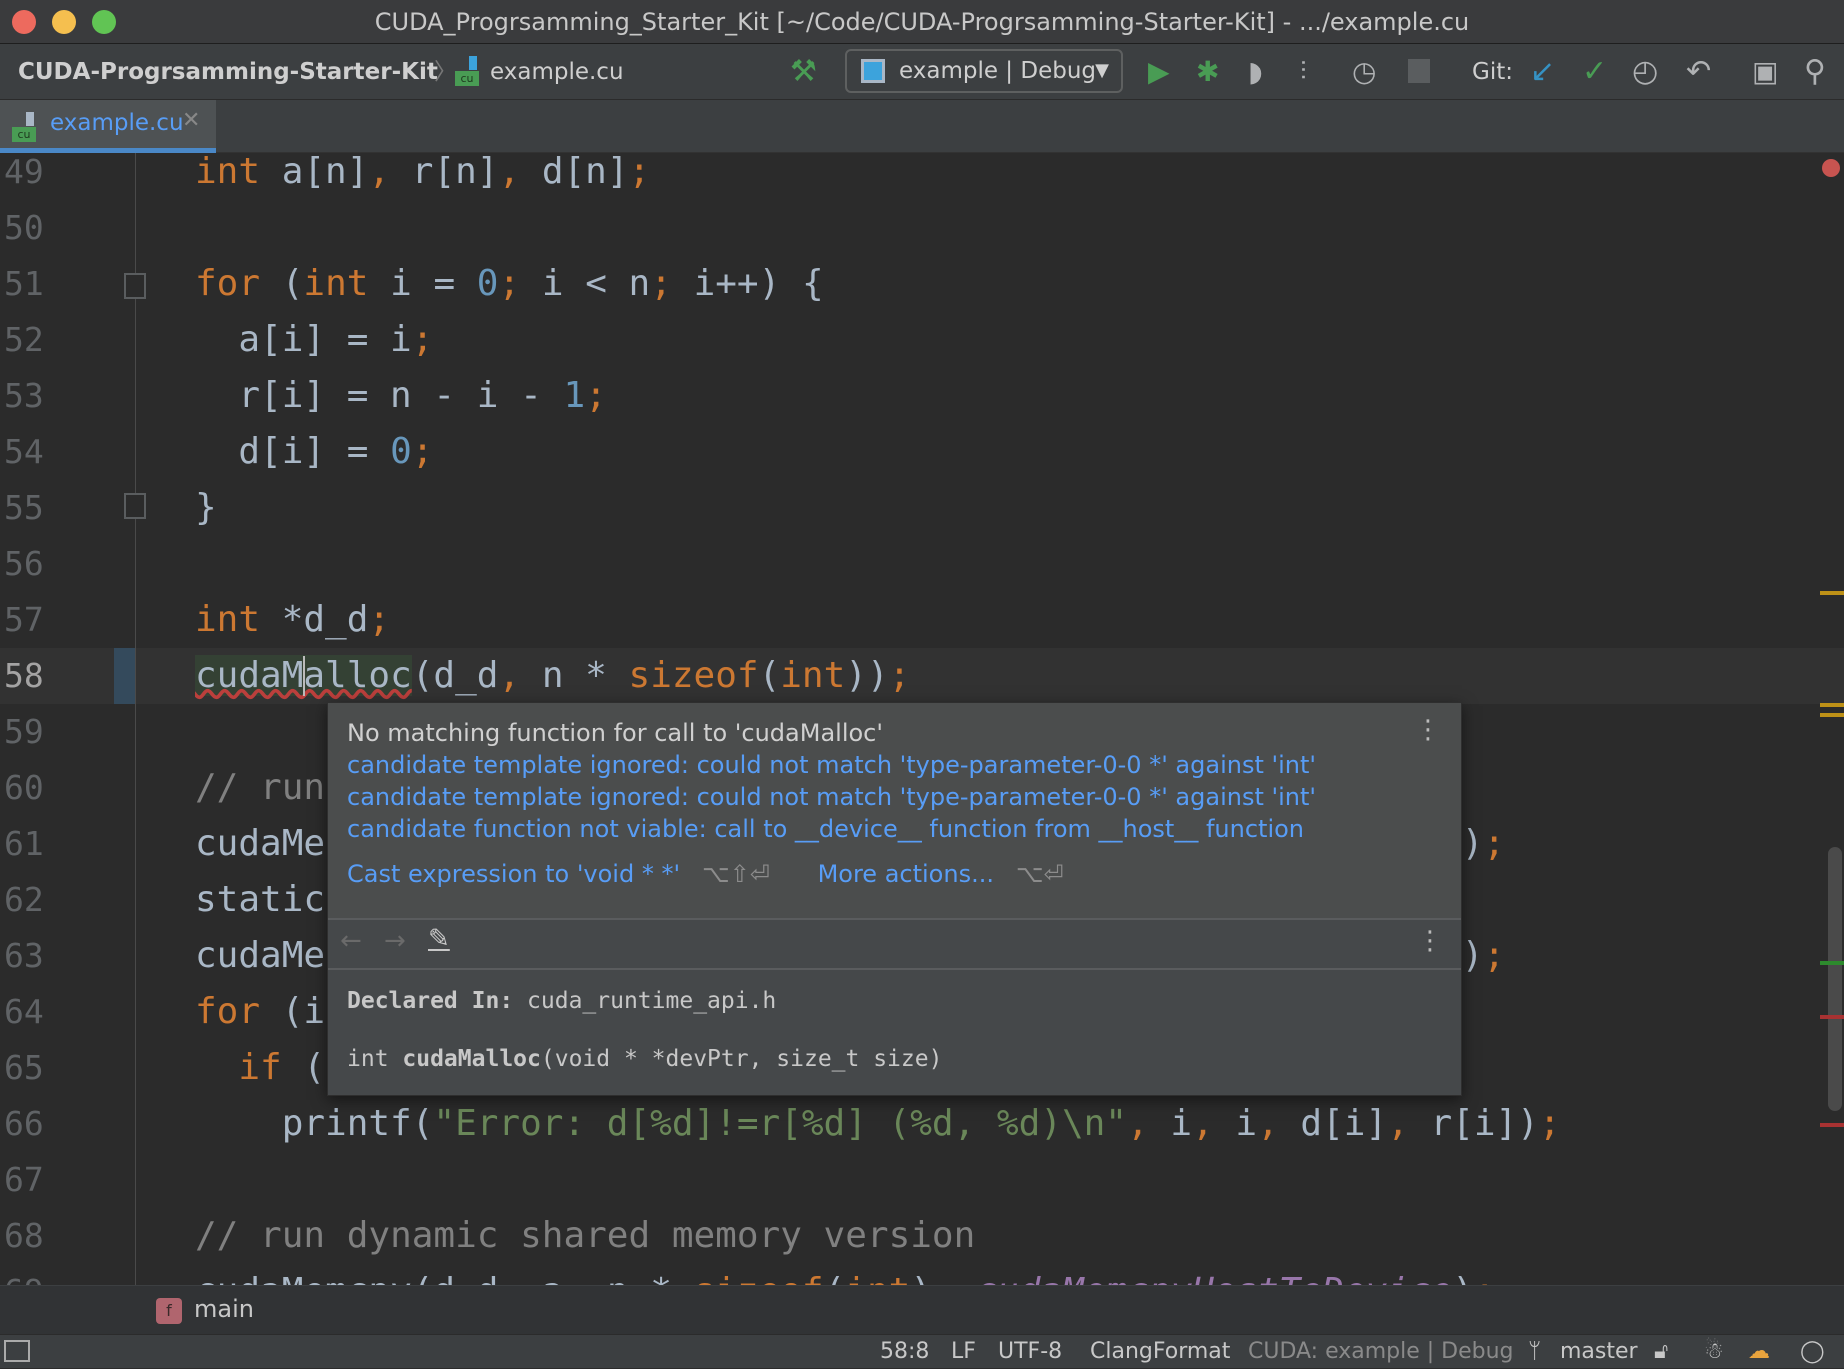 The image size is (1844, 1369). Describe the element at coordinates (1207, 72) in the screenshot. I see `debug-bug-icon: ✱` at that location.